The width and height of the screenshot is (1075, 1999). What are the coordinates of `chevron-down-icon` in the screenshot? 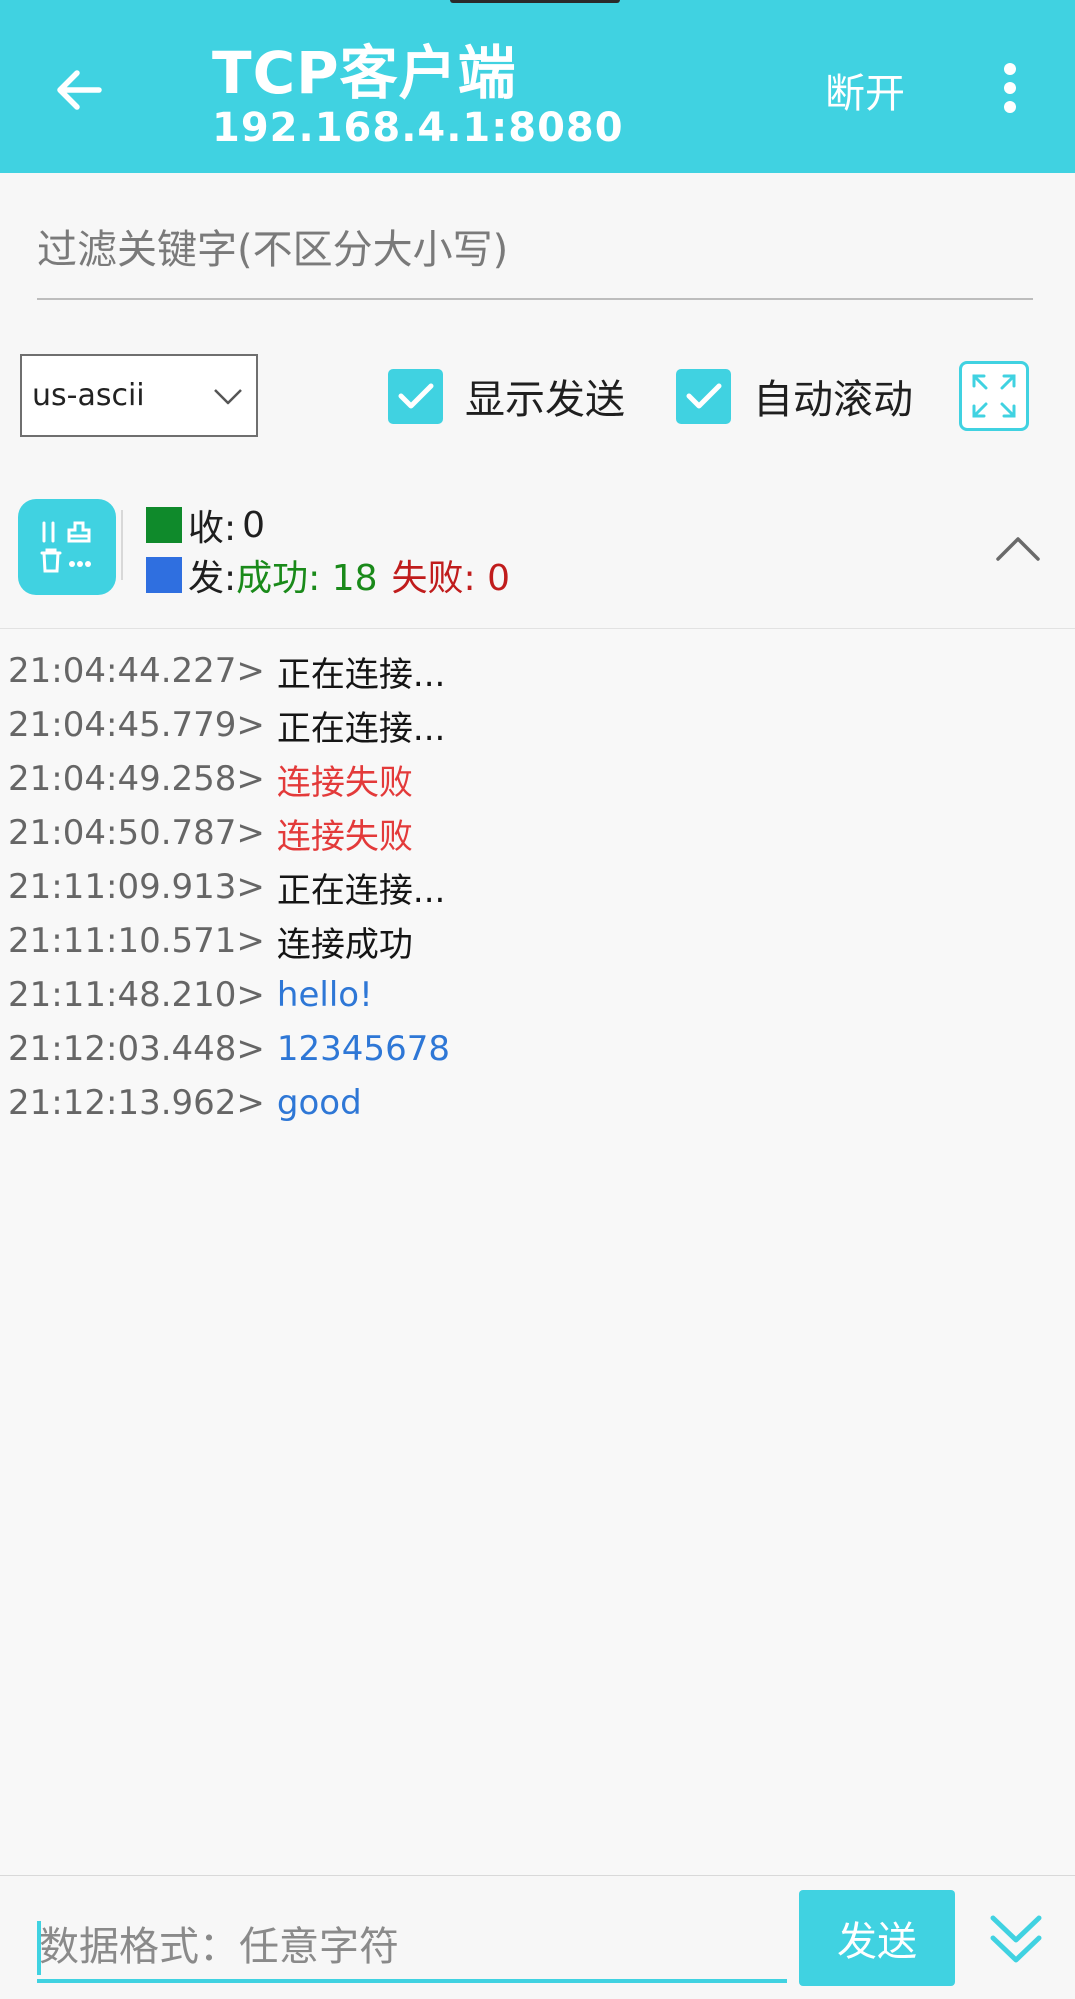 It's located at (228, 397).